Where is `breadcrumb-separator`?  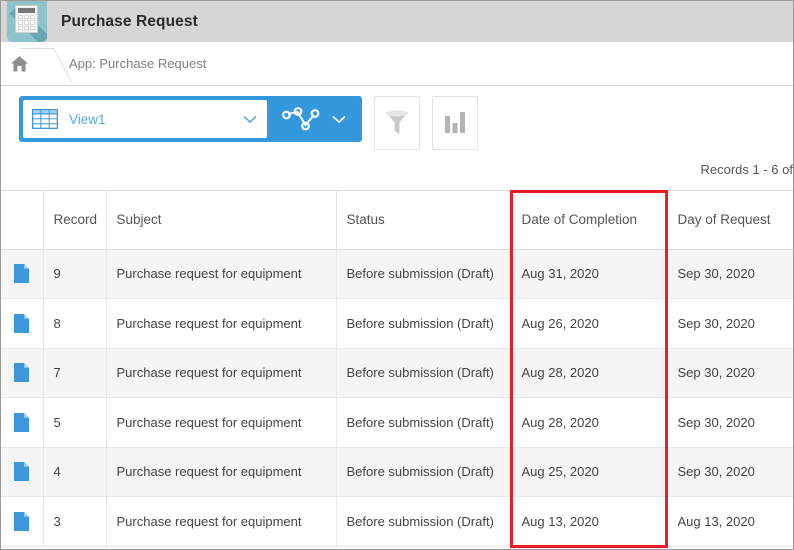
breadcrumb-separator is located at coordinates (48, 64).